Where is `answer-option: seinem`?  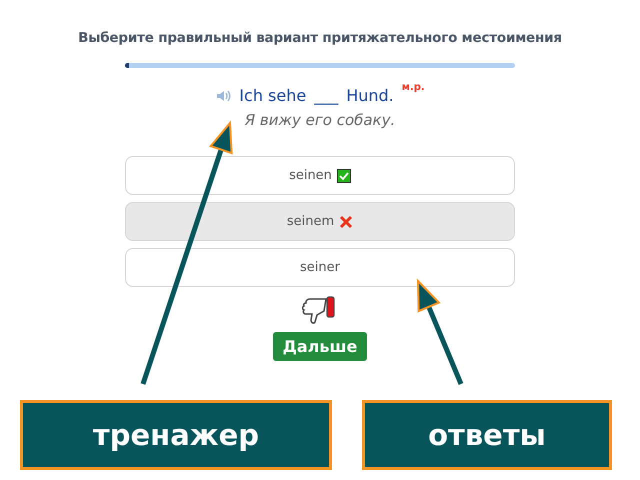 answer-option: seinem is located at coordinates (320, 221).